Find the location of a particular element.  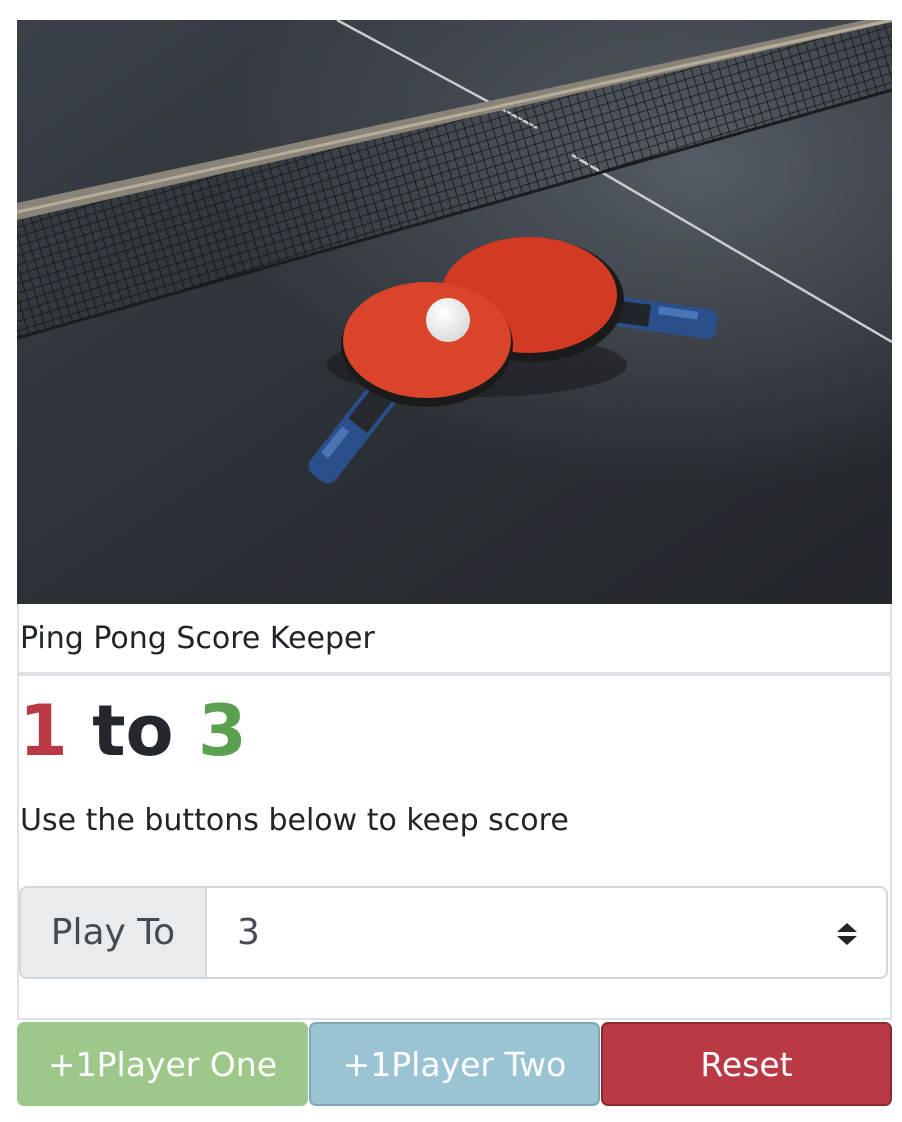

play-to-select: 3 is located at coordinates (546, 932).